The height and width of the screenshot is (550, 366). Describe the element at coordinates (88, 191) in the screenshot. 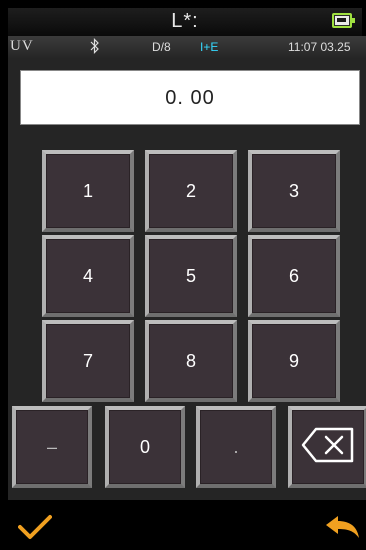

I see `key-1: 1` at that location.